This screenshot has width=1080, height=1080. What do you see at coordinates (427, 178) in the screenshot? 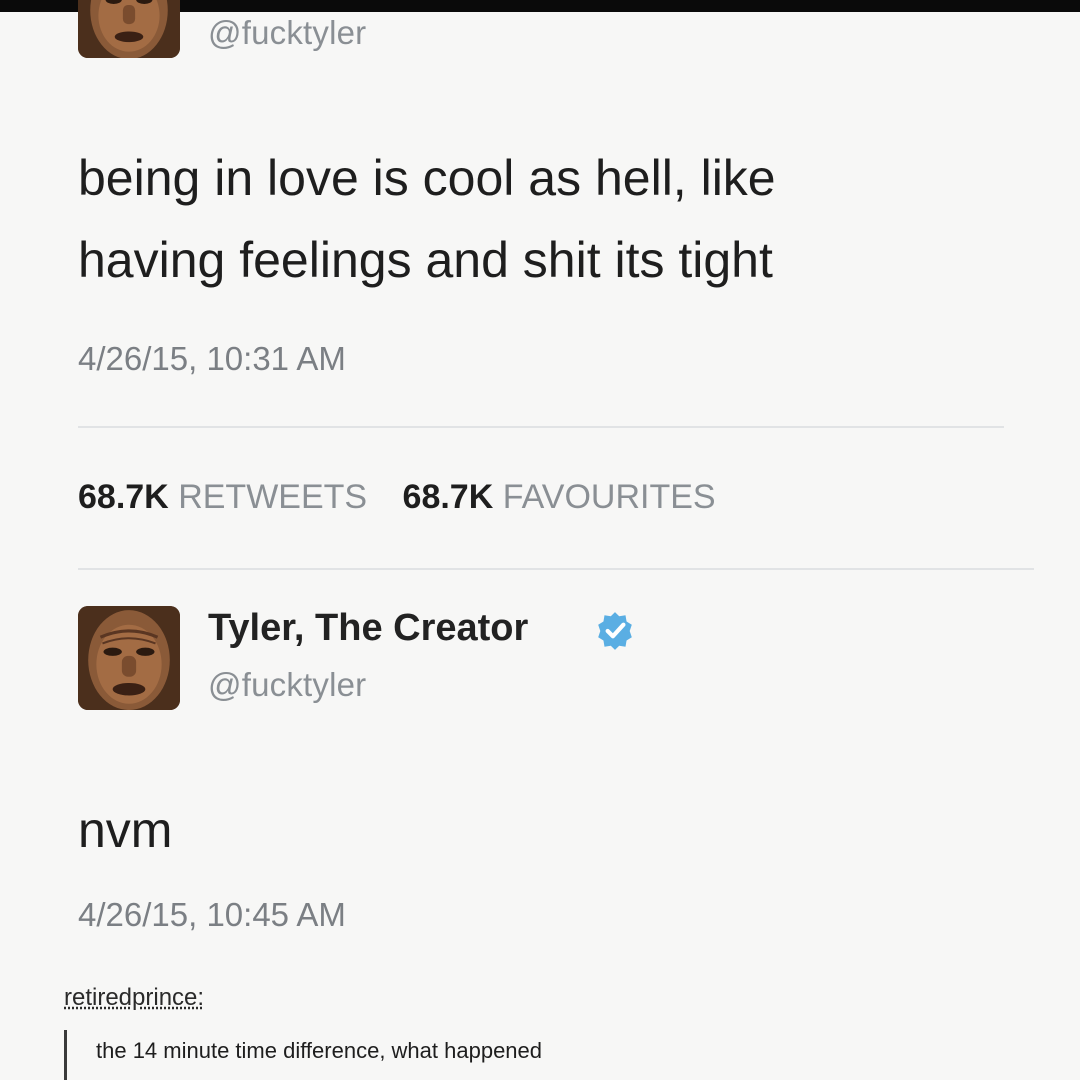
I see `tweet1-text-line1: being in love is cool as hell, like` at bounding box center [427, 178].